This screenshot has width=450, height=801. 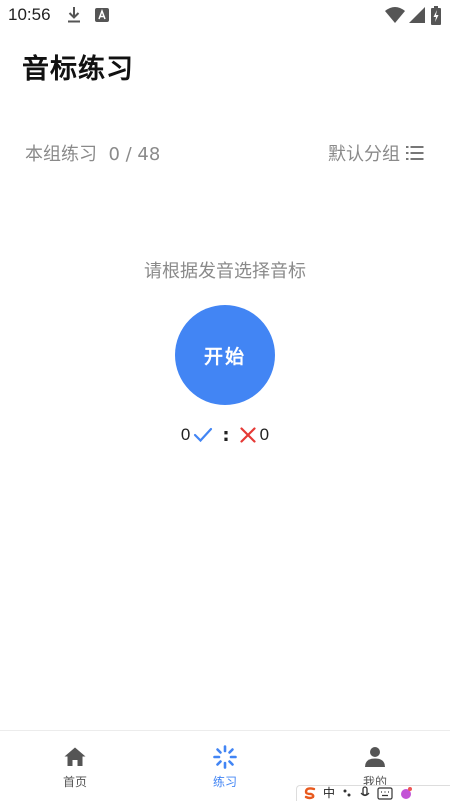 What do you see at coordinates (134, 154) in the screenshot?
I see `group-progress-value: 0 / 48` at bounding box center [134, 154].